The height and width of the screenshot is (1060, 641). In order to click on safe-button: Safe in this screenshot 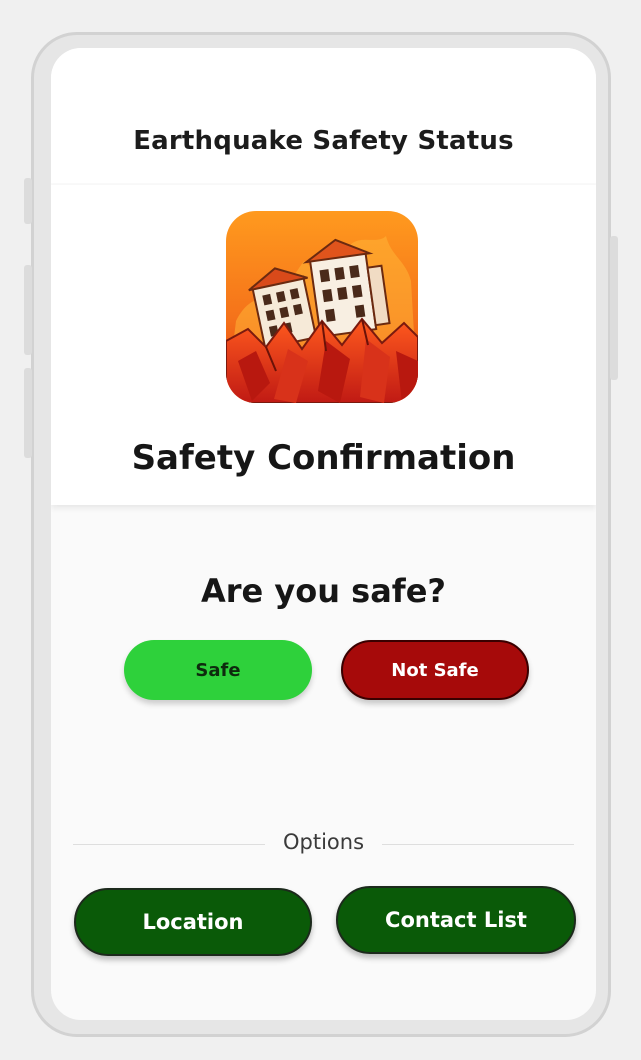, I will do `click(218, 670)`.